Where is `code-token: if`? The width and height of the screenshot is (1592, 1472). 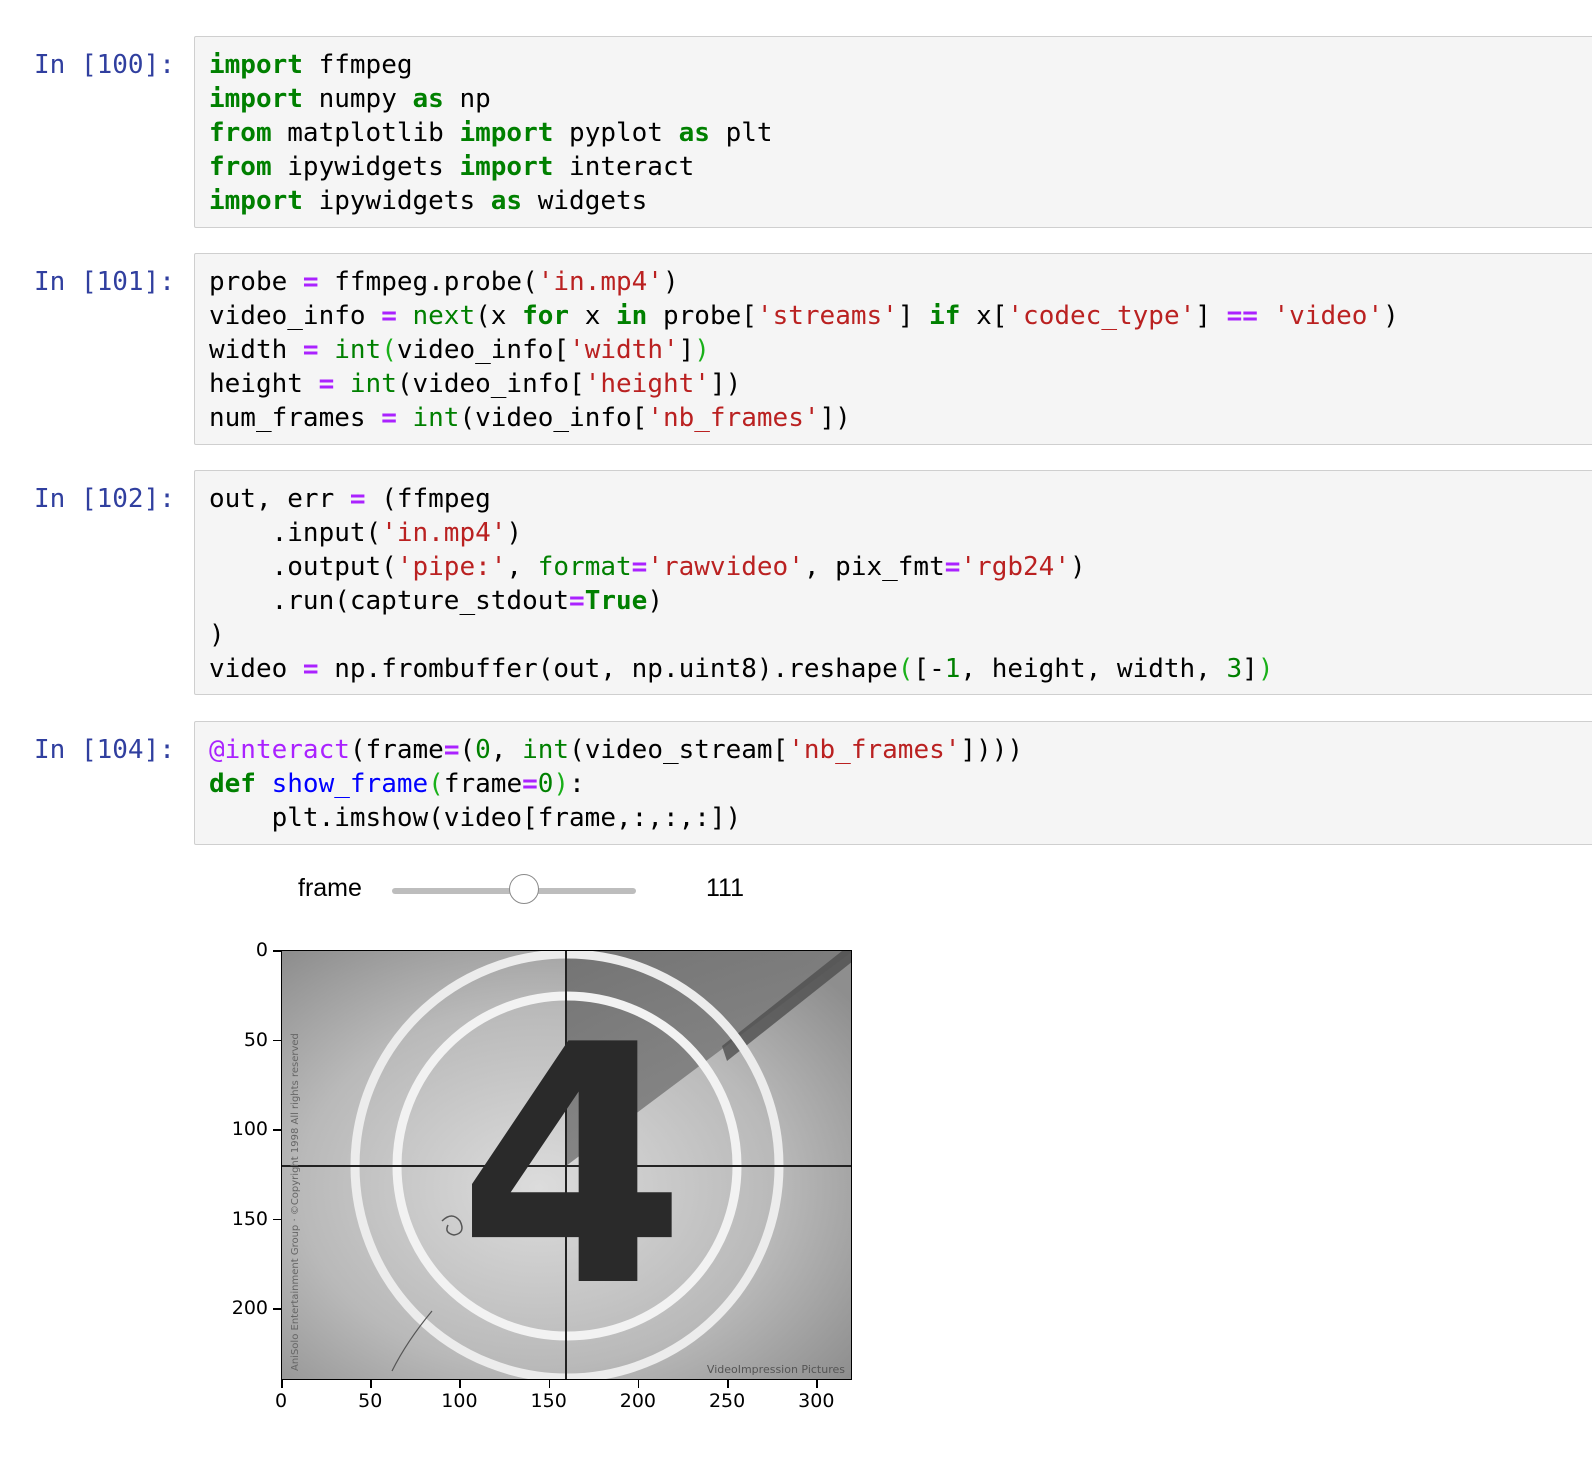
code-token: if is located at coordinates (945, 316).